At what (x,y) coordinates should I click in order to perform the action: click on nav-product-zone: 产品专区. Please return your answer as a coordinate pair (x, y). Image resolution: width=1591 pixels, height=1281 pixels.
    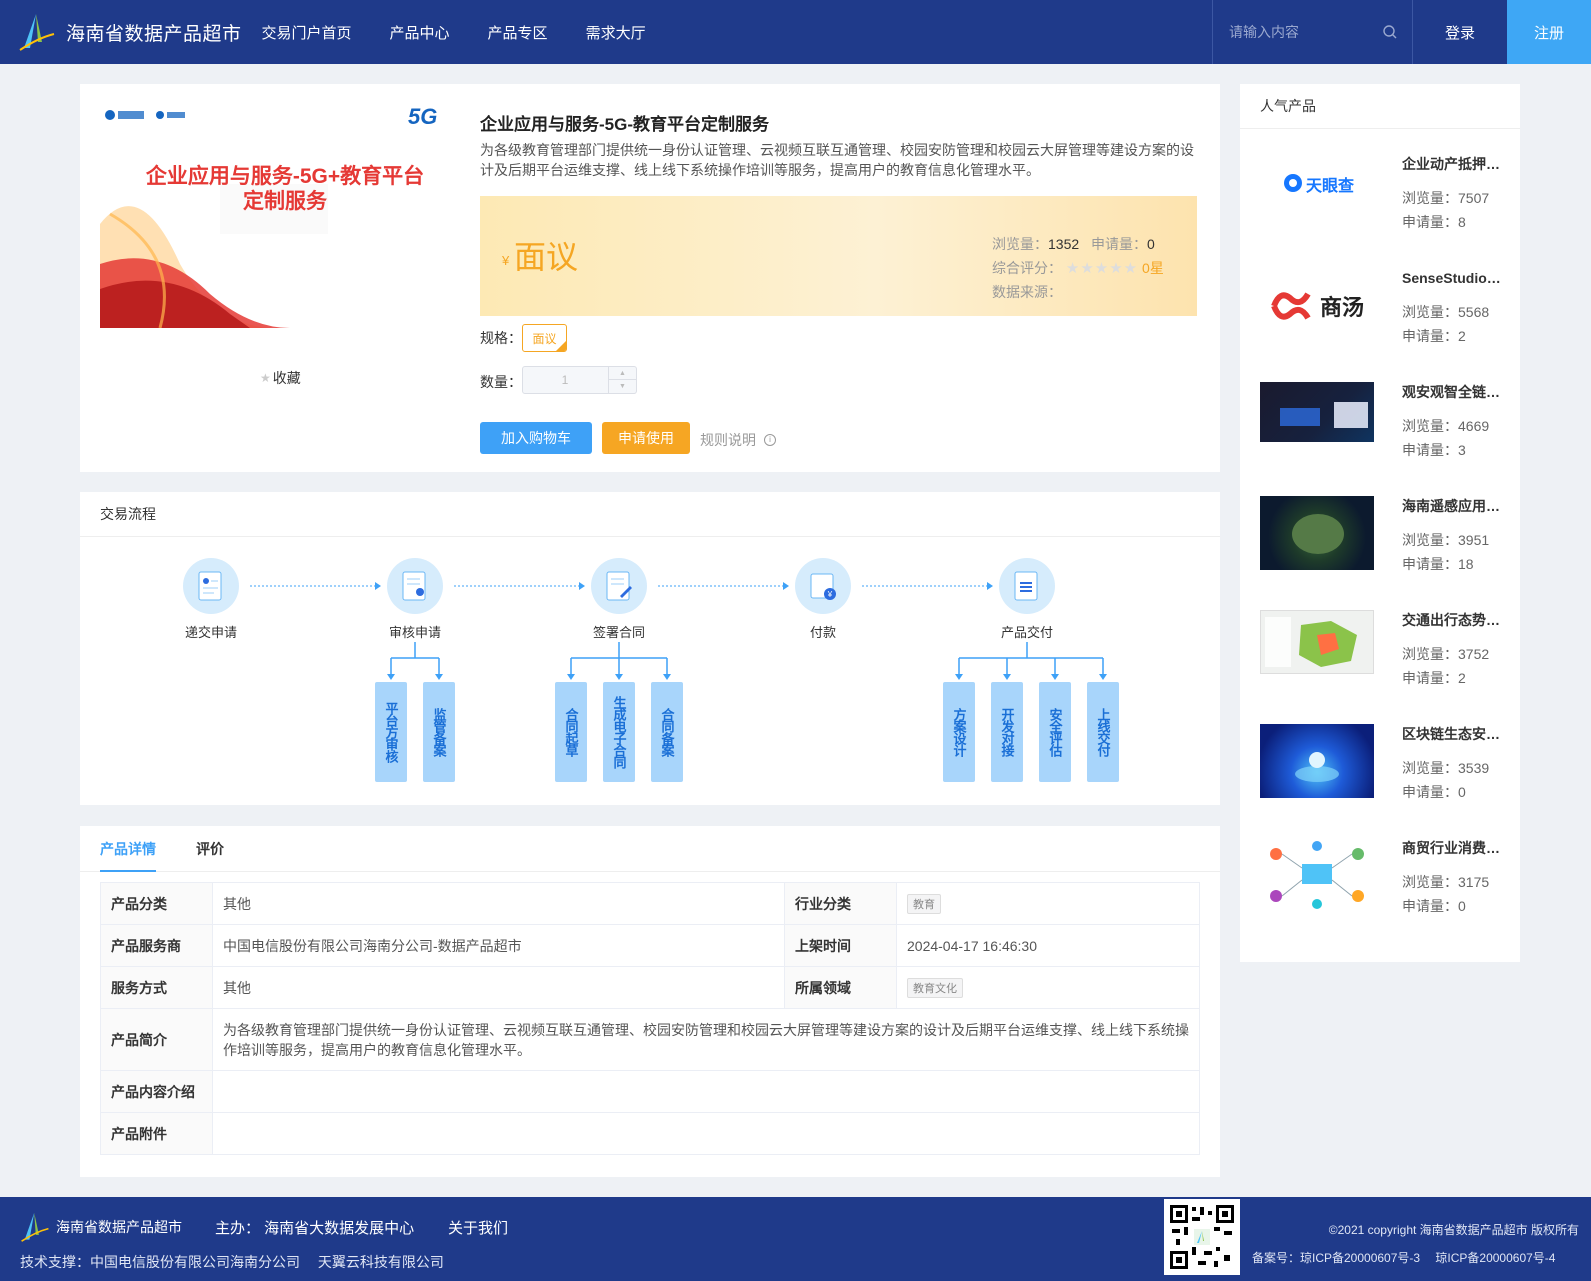
    Looking at the image, I should click on (518, 32).